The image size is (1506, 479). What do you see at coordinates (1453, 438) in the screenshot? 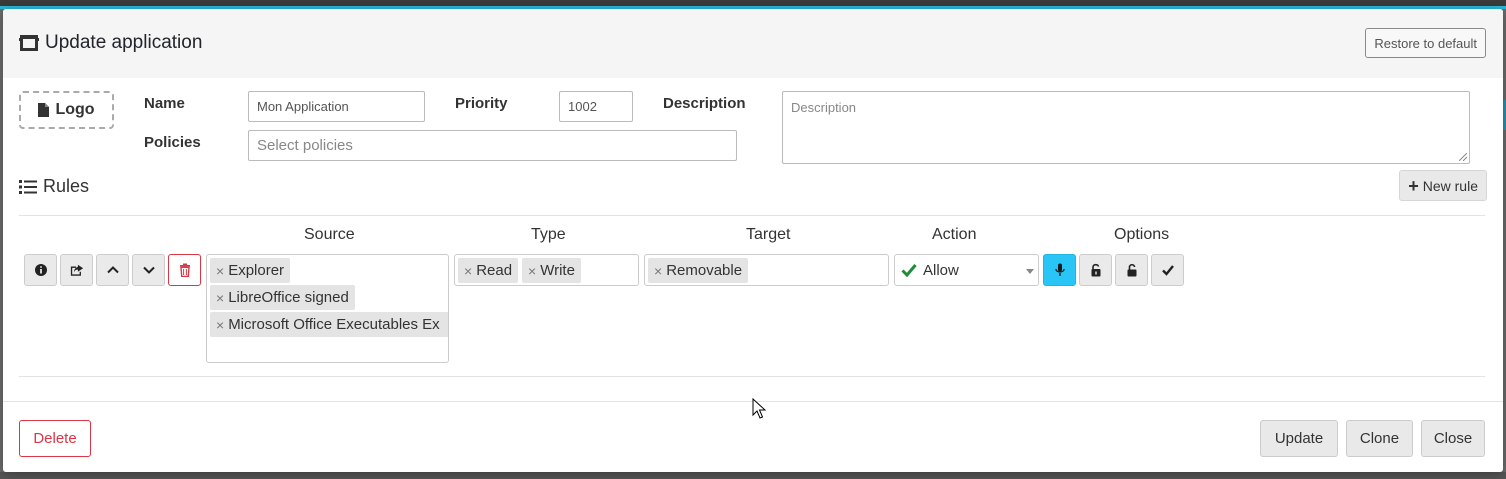
I see `close-button: Close` at bounding box center [1453, 438].